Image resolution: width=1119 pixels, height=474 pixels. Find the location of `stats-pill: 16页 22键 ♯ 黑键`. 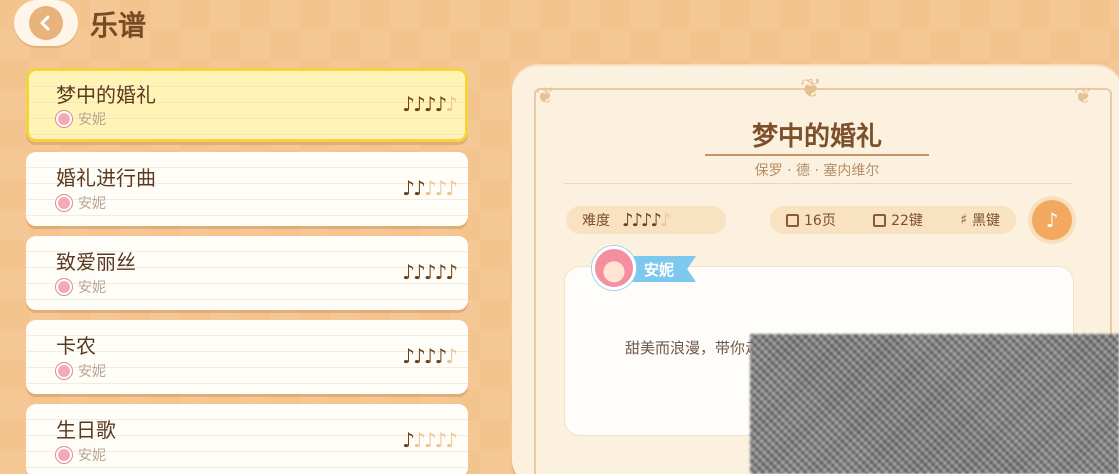

stats-pill: 16页 22键 ♯ 黑键 is located at coordinates (893, 220).